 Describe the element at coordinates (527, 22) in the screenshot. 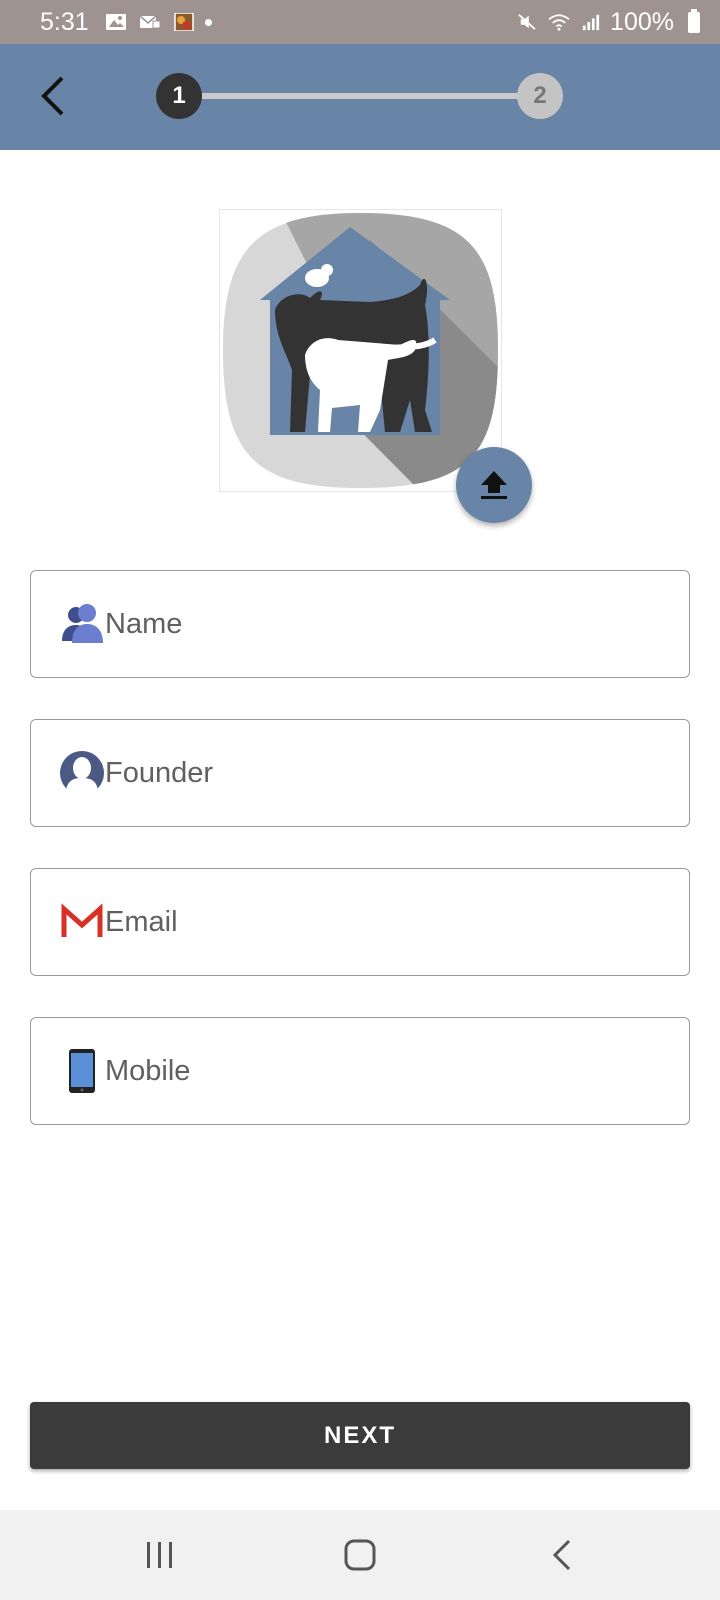

I see `mute-icon` at that location.